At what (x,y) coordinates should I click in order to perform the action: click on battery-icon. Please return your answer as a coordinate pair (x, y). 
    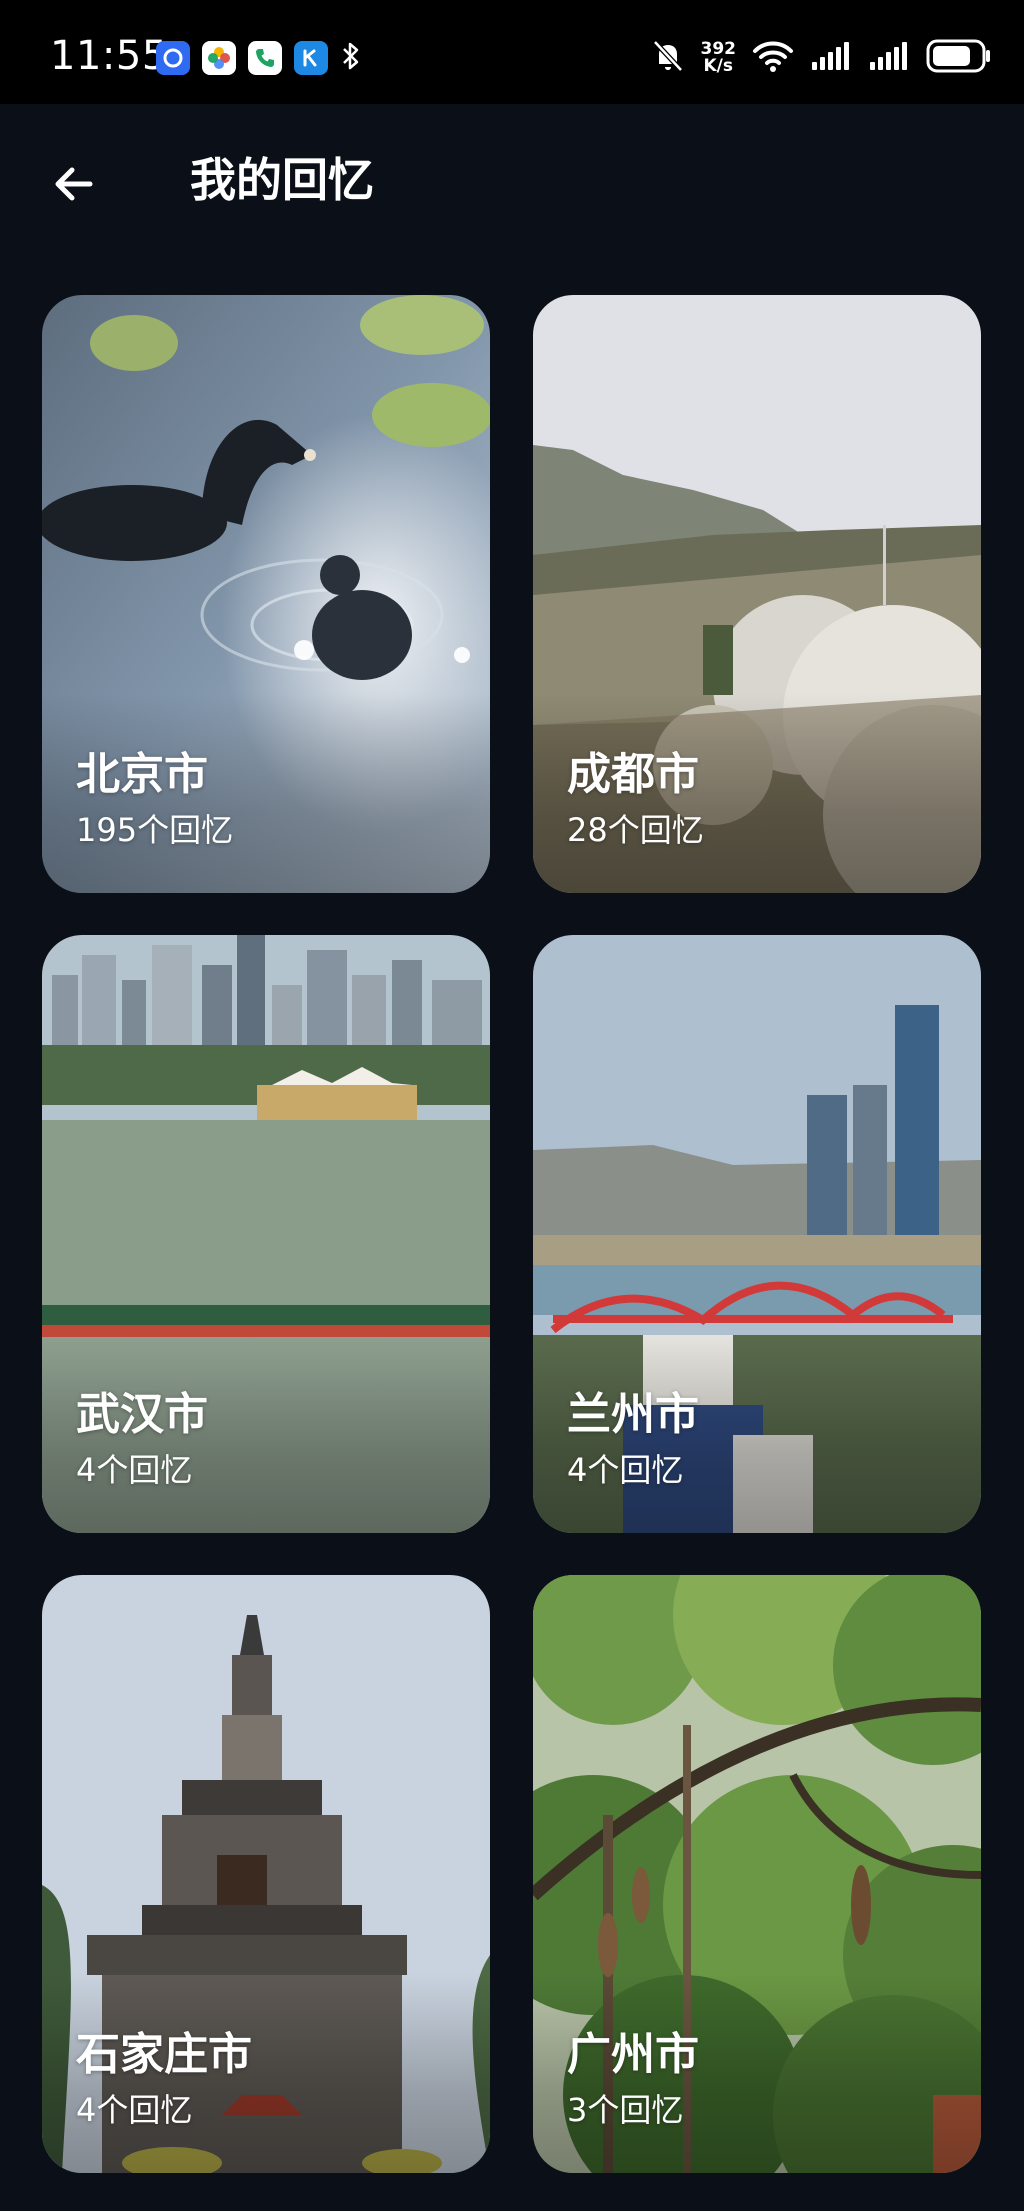
    Looking at the image, I should click on (959, 58).